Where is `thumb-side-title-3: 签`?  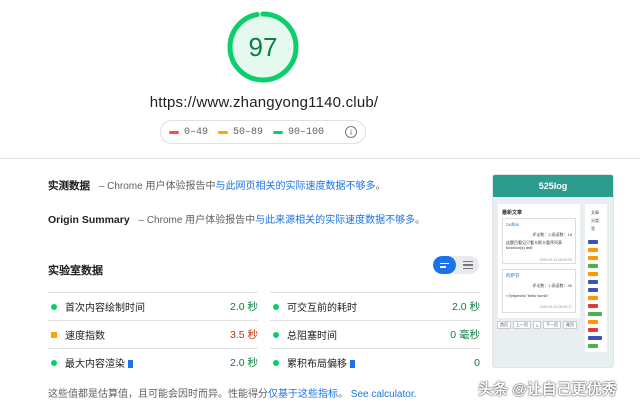 thumb-side-title-3: 签 is located at coordinates (593, 228).